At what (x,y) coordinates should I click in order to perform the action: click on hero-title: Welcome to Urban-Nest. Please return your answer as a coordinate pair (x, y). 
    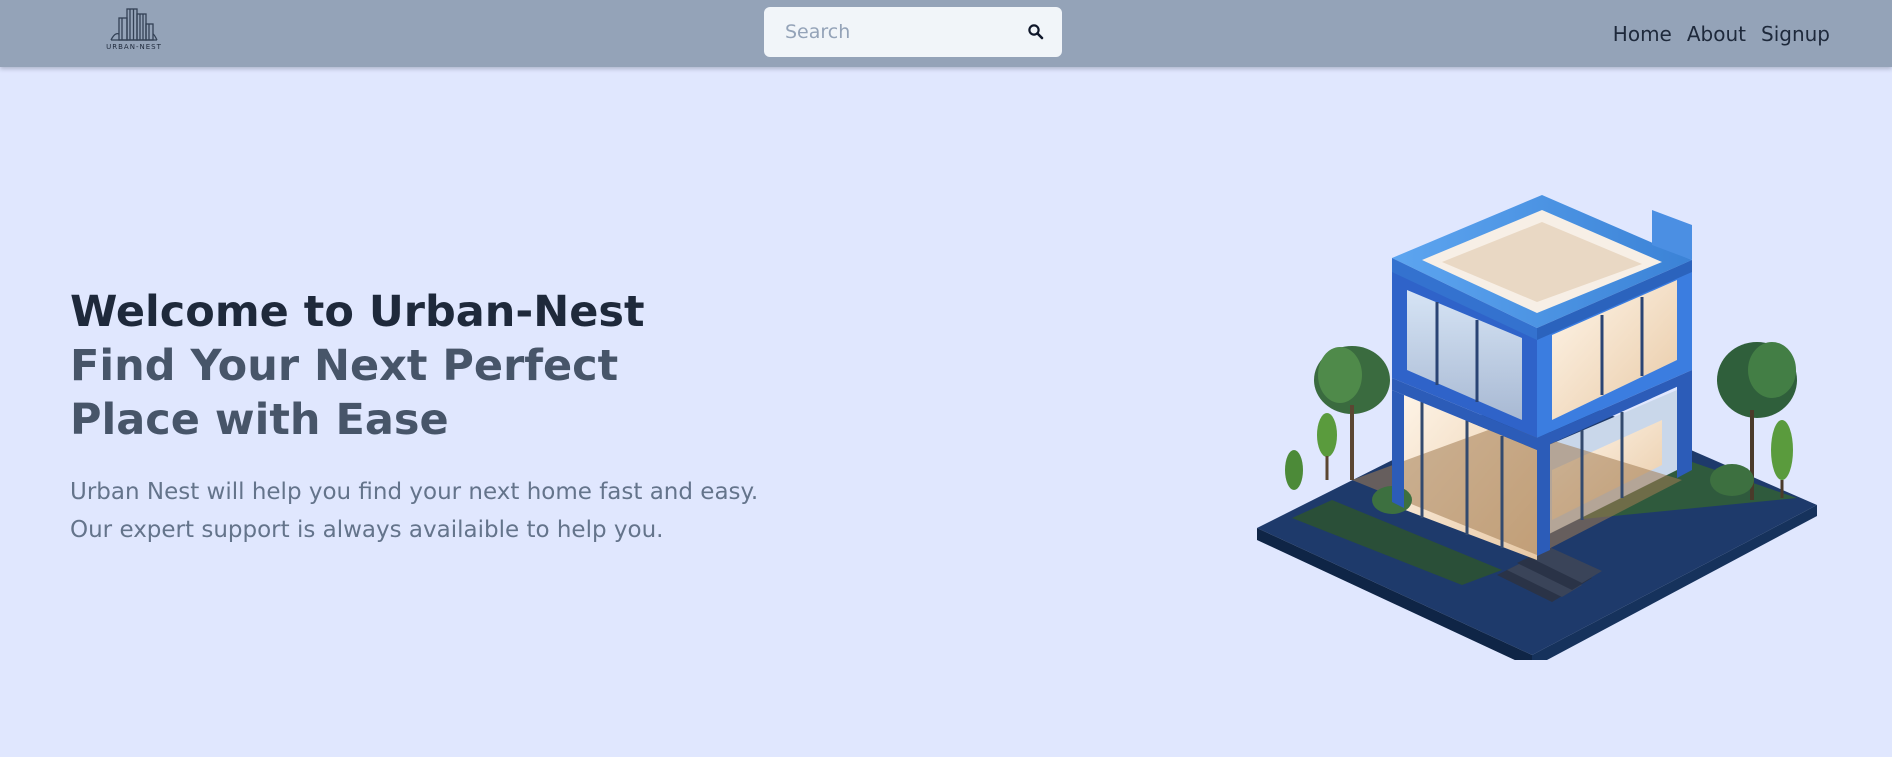
    Looking at the image, I should click on (357, 312).